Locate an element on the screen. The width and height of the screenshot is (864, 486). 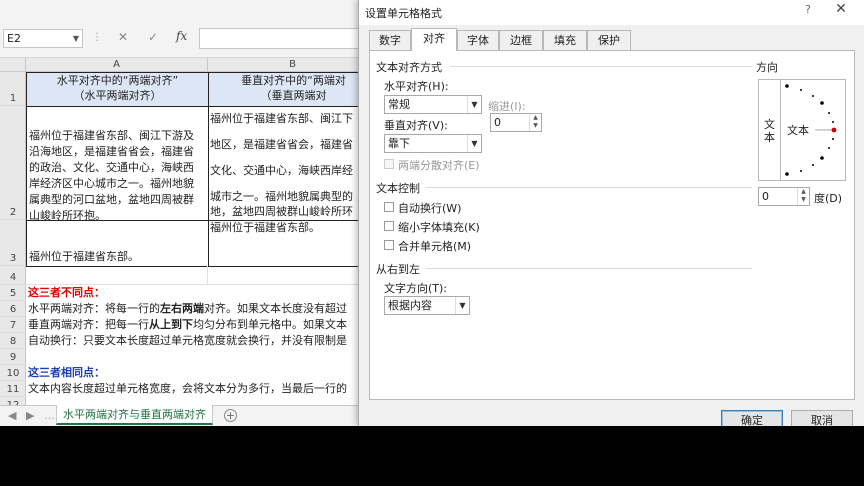
horizontal-select: 常规 ▼ is located at coordinates (433, 104).